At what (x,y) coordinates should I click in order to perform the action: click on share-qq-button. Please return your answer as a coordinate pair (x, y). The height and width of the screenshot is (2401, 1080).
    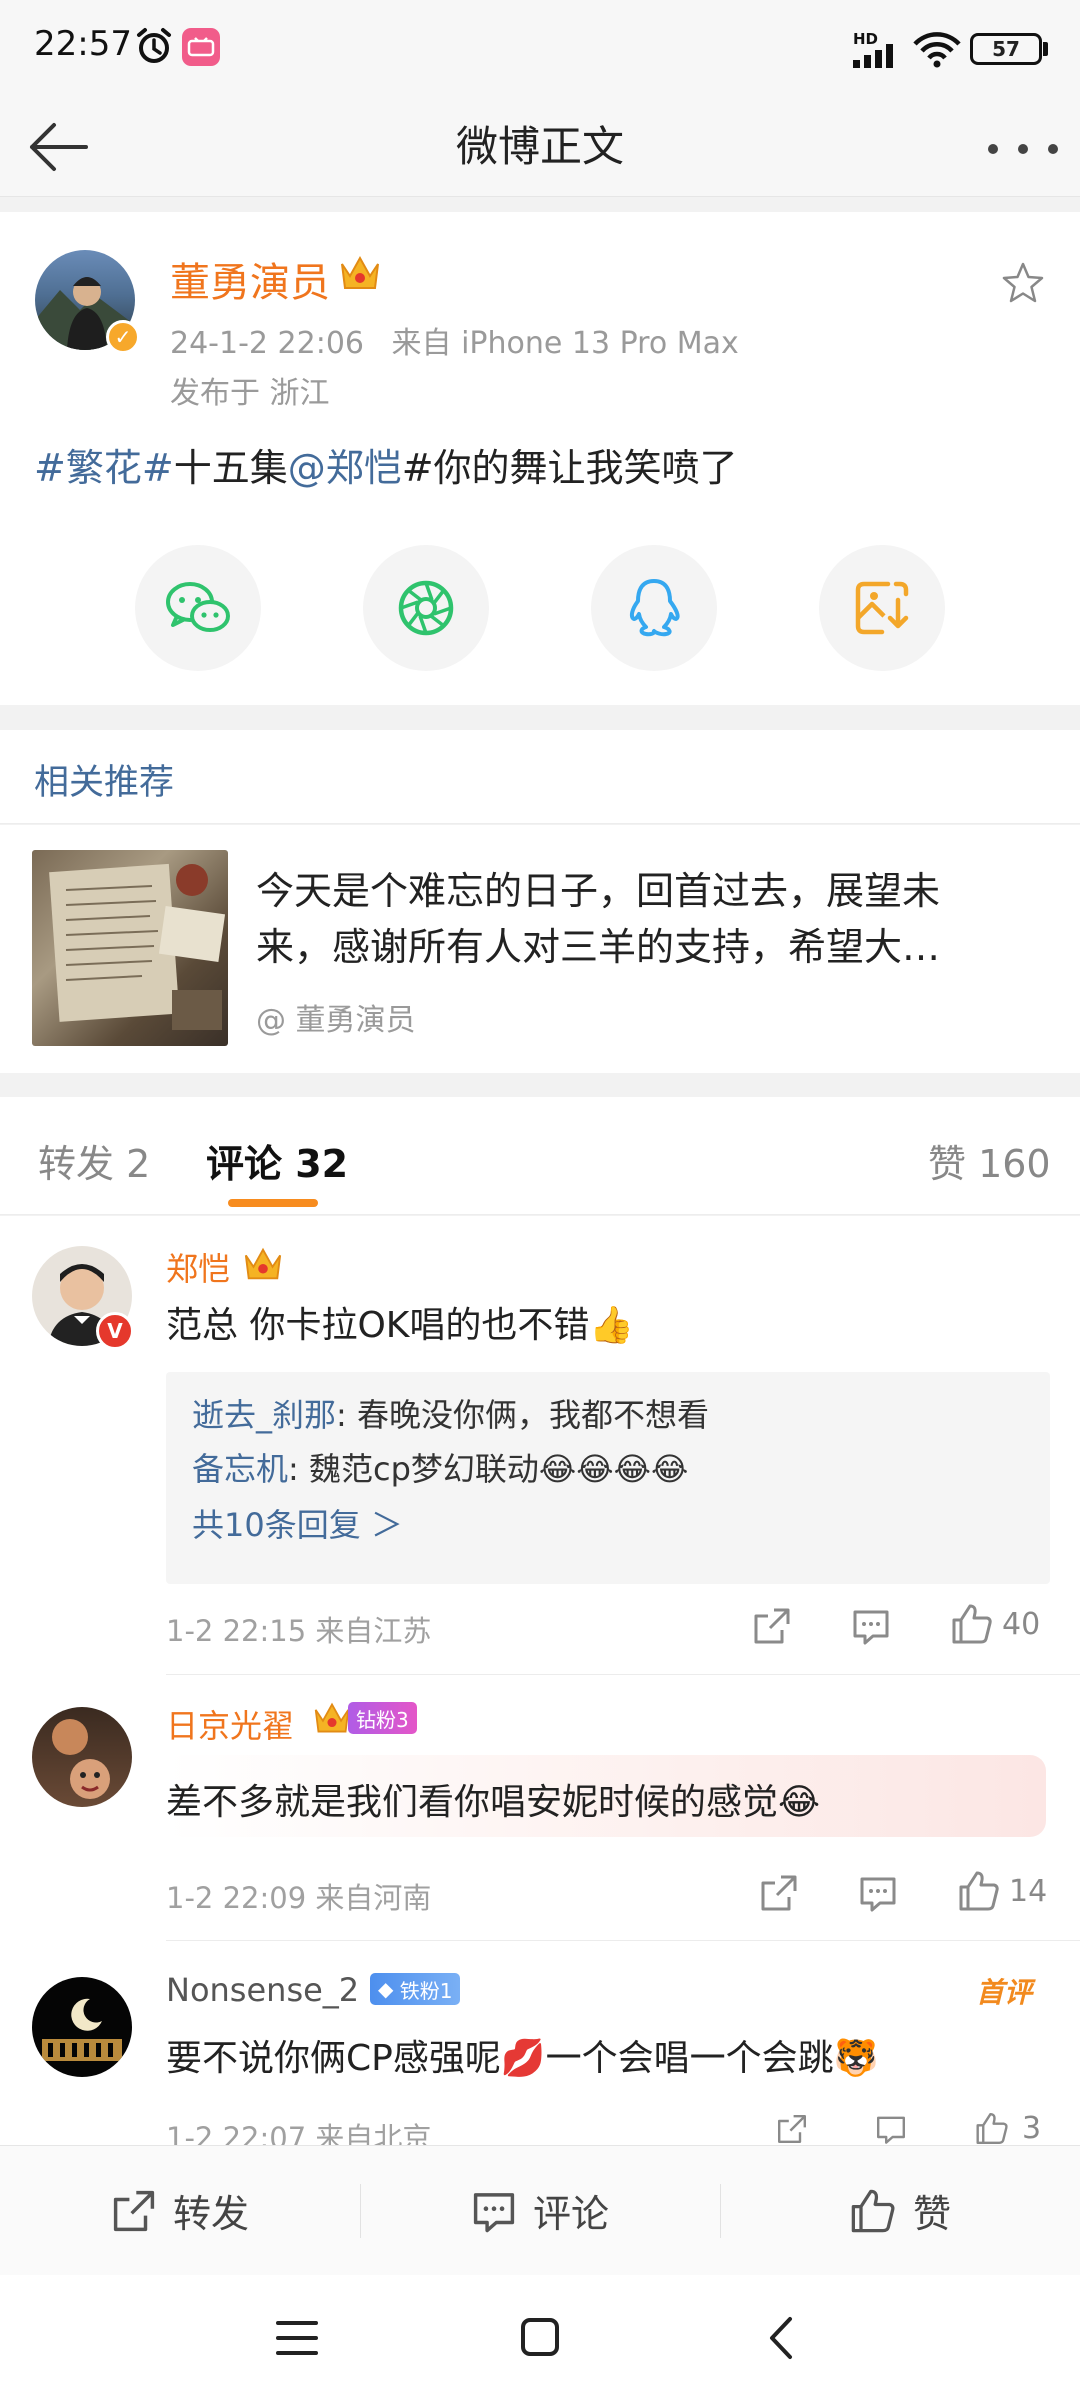
    Looking at the image, I should click on (654, 608).